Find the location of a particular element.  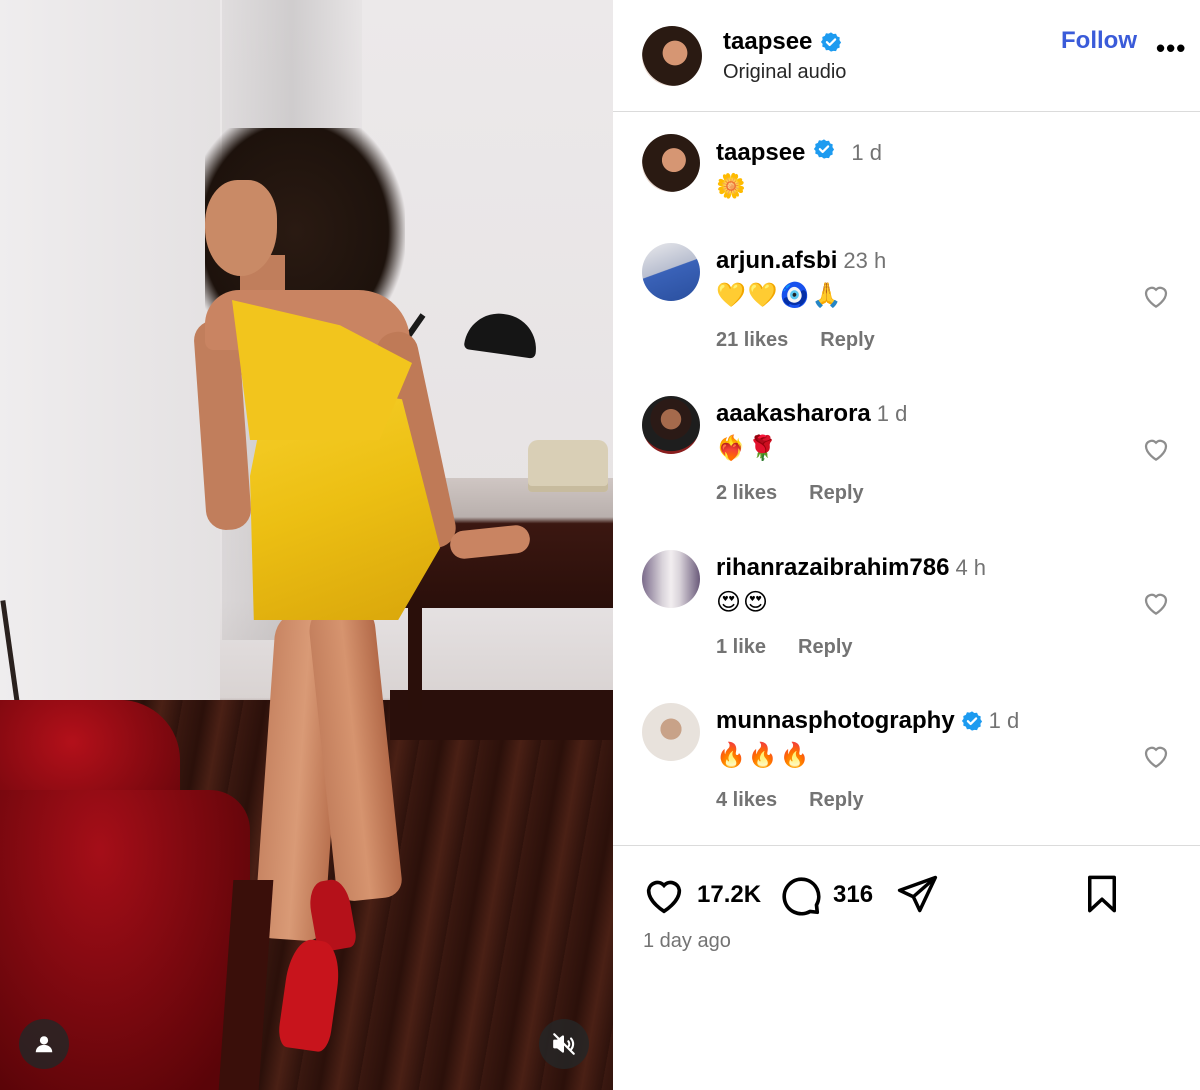

caption-username: taapsee is located at coordinates (760, 153).